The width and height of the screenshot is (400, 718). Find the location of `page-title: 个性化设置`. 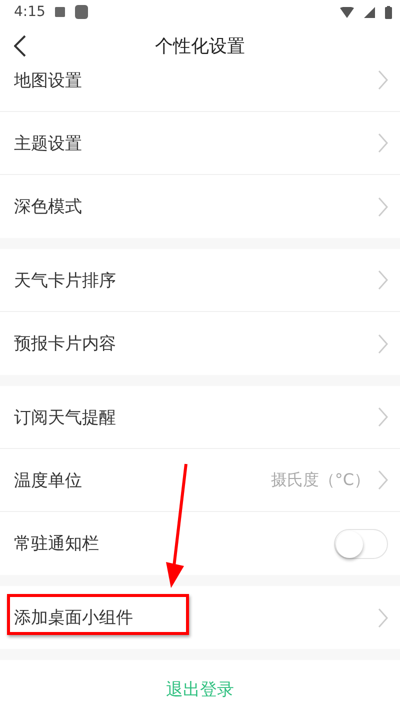

page-title: 个性化设置 is located at coordinates (200, 46).